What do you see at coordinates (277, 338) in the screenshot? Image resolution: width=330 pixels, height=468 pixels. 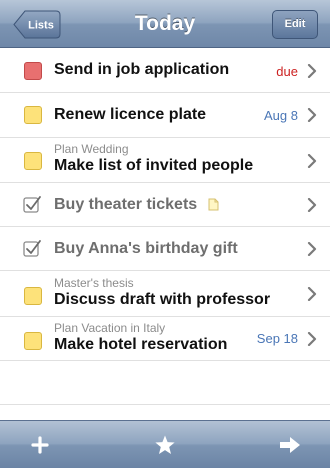 I see `due-date-label: Sep 18` at bounding box center [277, 338].